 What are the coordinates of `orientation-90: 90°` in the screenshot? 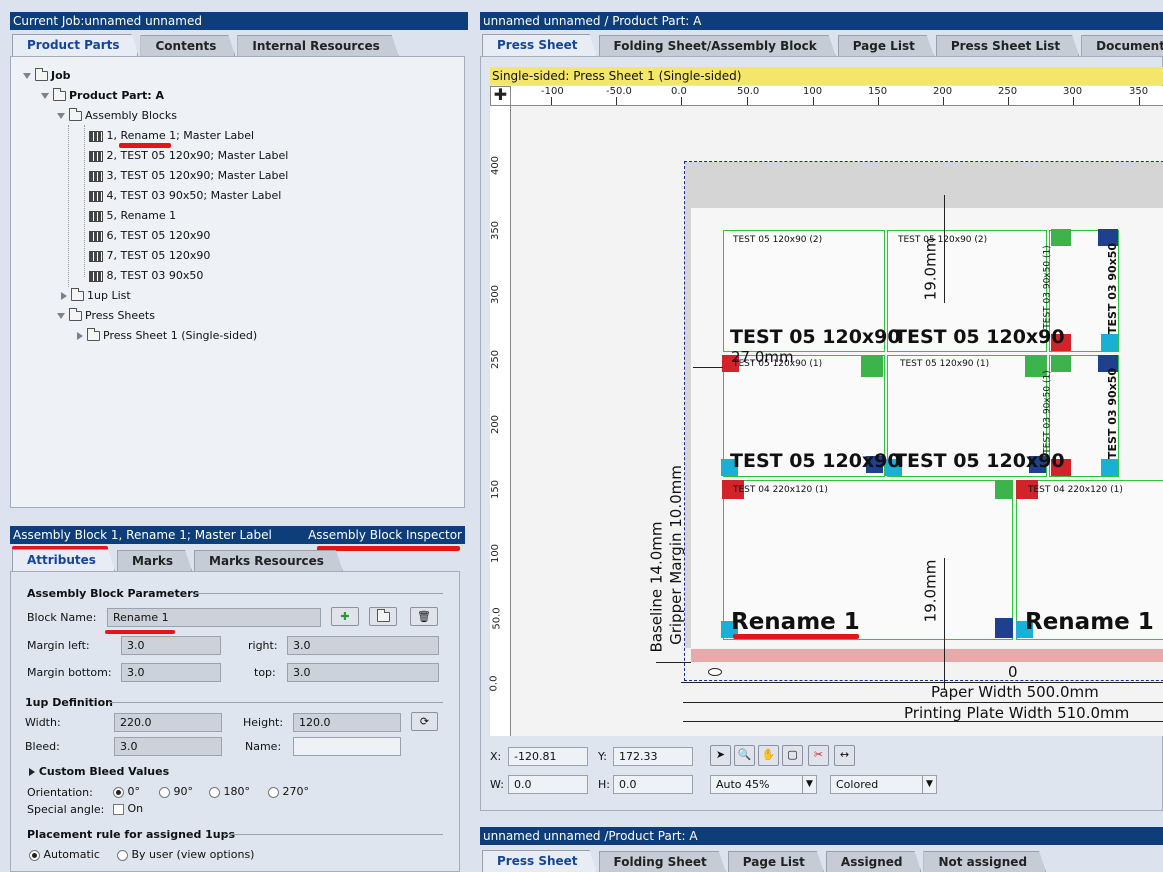 It's located at (176, 791).